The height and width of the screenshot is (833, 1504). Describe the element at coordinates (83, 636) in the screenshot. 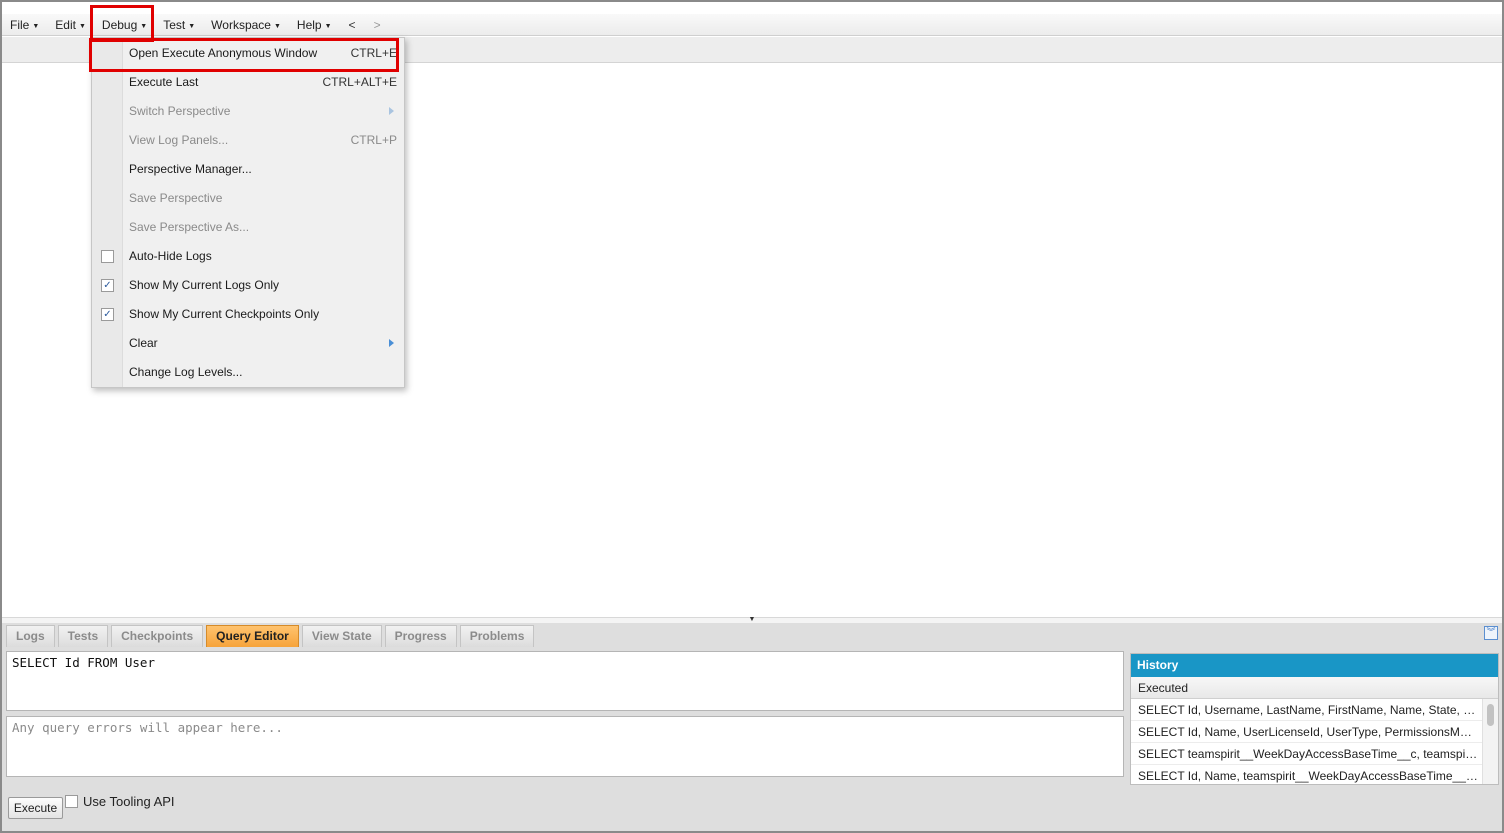

I see `tab-tests: Tests` at that location.